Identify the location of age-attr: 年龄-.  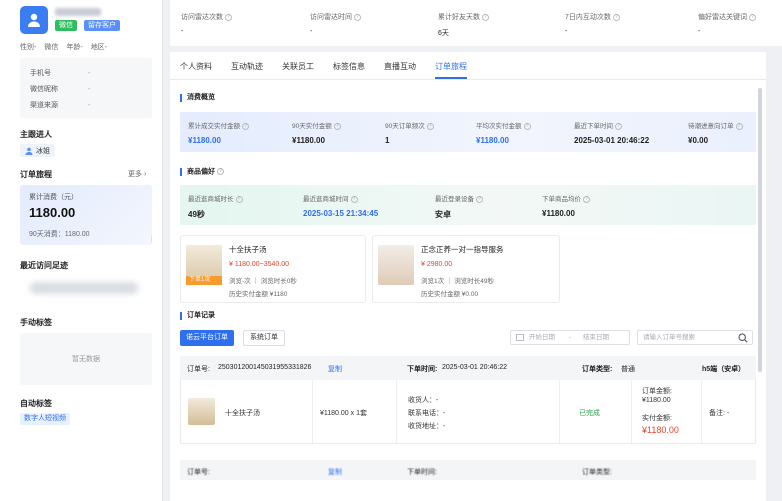
(74, 47).